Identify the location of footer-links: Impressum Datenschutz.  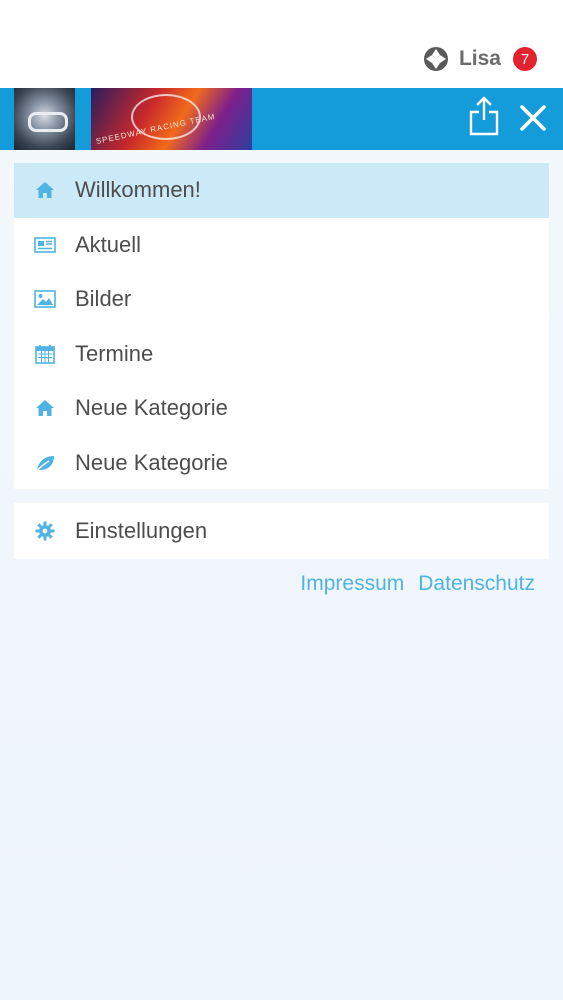
(417, 584).